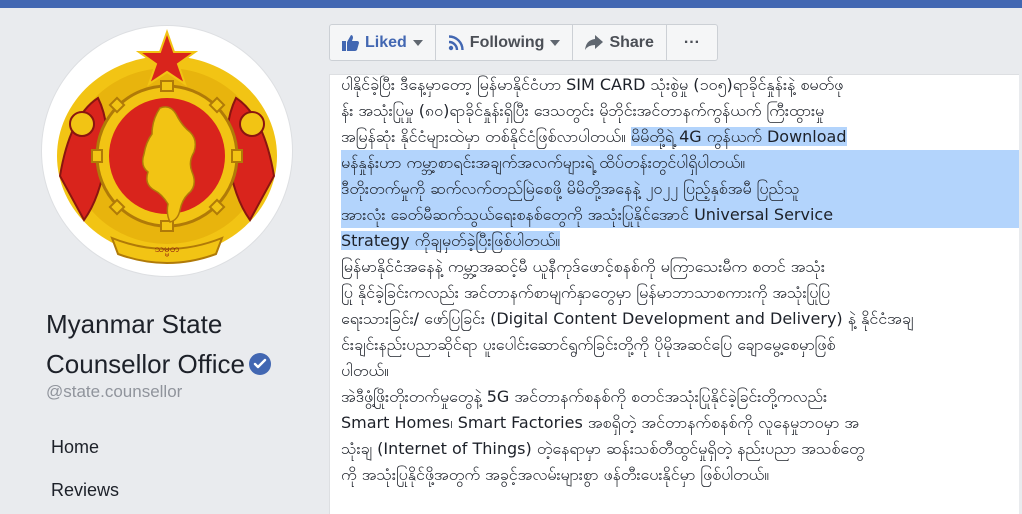 This screenshot has height=514, width=1022. I want to click on more-options-button: ···, so click(692, 42).